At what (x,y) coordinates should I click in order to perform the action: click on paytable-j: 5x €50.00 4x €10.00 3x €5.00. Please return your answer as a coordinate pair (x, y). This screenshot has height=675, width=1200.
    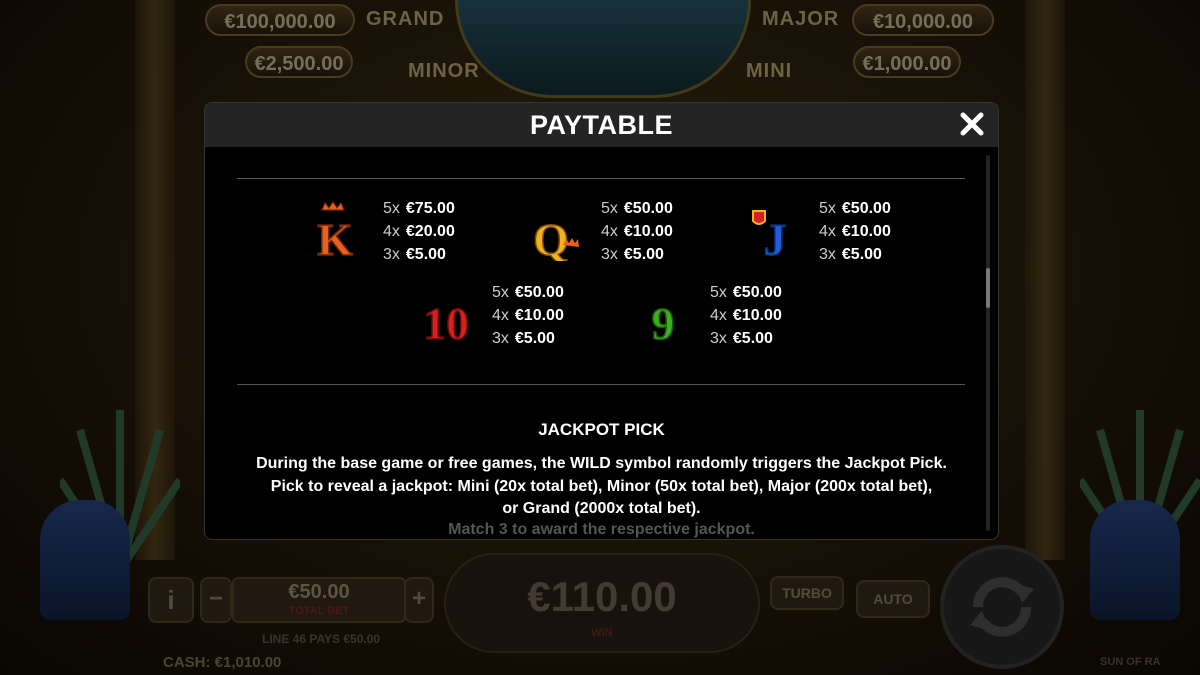
    Looking at the image, I should click on (855, 231).